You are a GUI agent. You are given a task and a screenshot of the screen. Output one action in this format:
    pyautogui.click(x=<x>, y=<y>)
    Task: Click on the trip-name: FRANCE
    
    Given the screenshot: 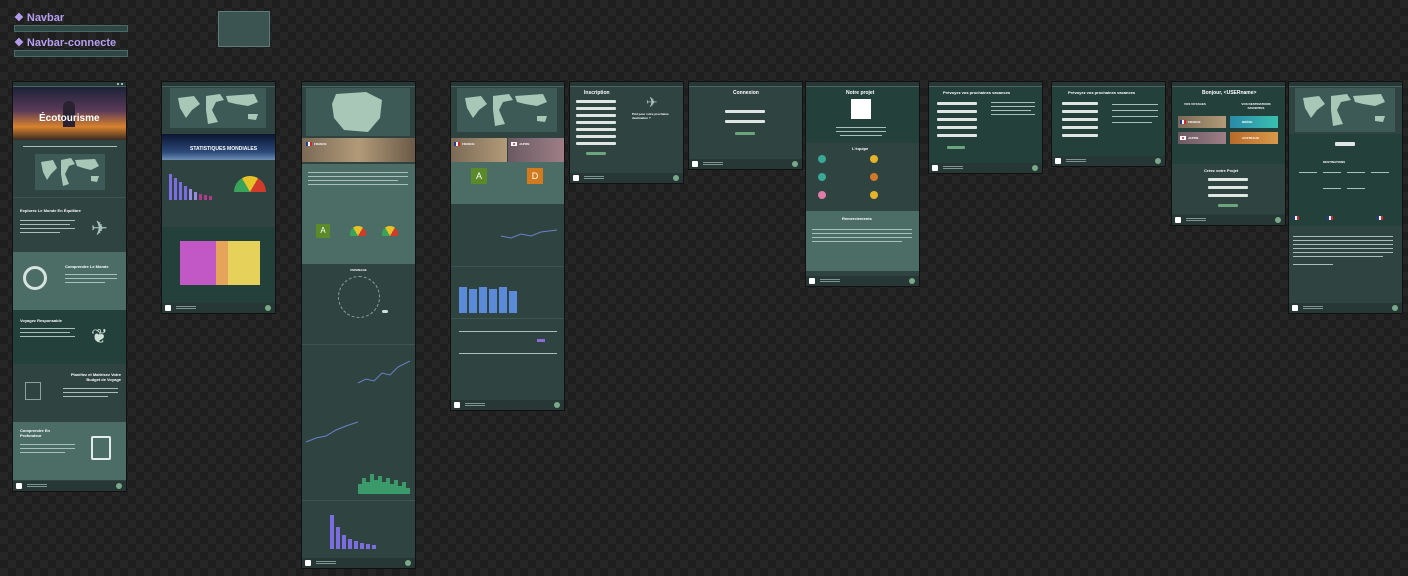 What is the action you would take?
    pyautogui.click(x=1194, y=122)
    